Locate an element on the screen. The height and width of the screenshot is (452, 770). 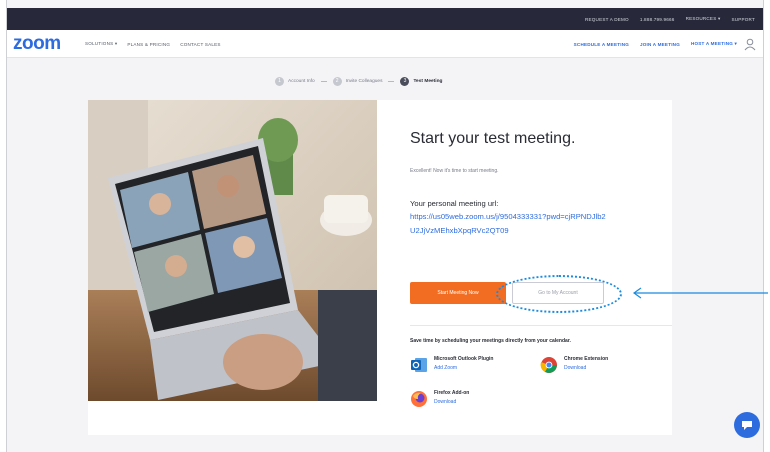
request-demo-link: REQUEST A DEMO is located at coordinates (607, 19).